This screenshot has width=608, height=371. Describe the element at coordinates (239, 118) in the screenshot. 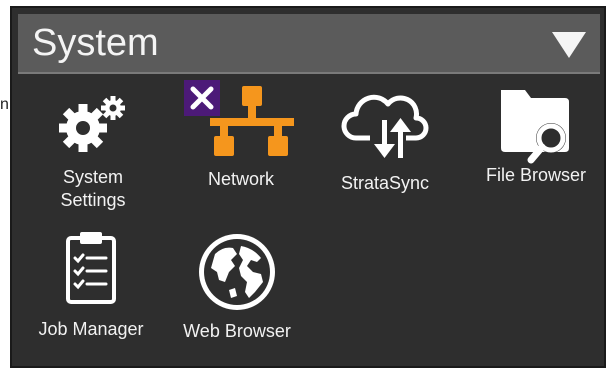

I see `network-icon` at that location.